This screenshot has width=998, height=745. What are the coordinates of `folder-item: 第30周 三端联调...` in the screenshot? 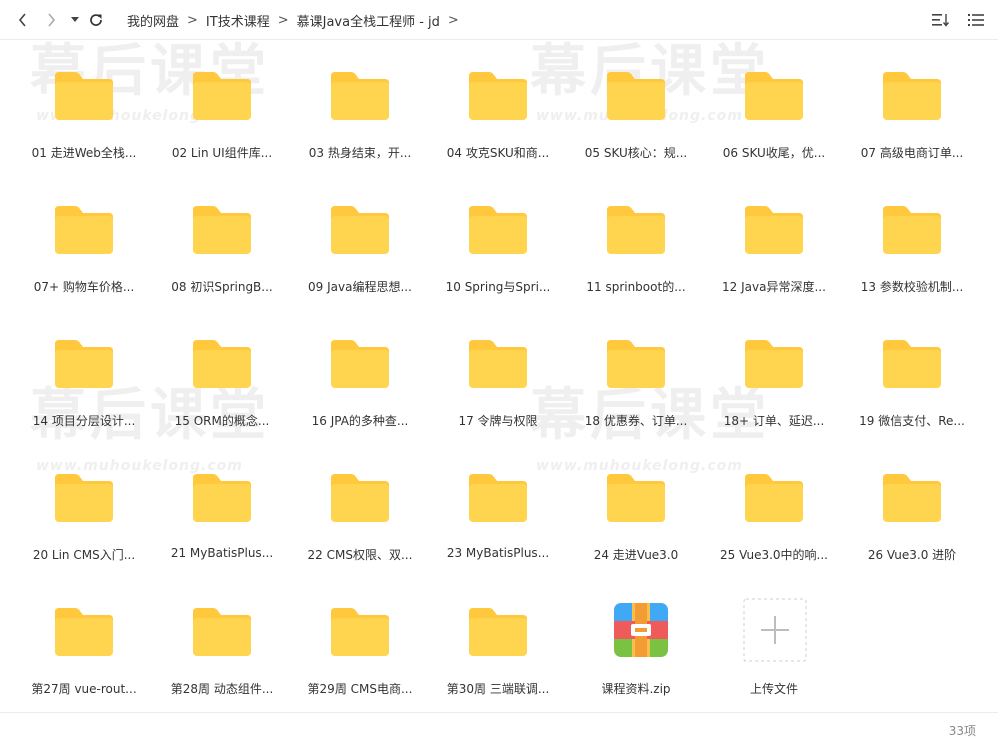 It's located at (498, 636).